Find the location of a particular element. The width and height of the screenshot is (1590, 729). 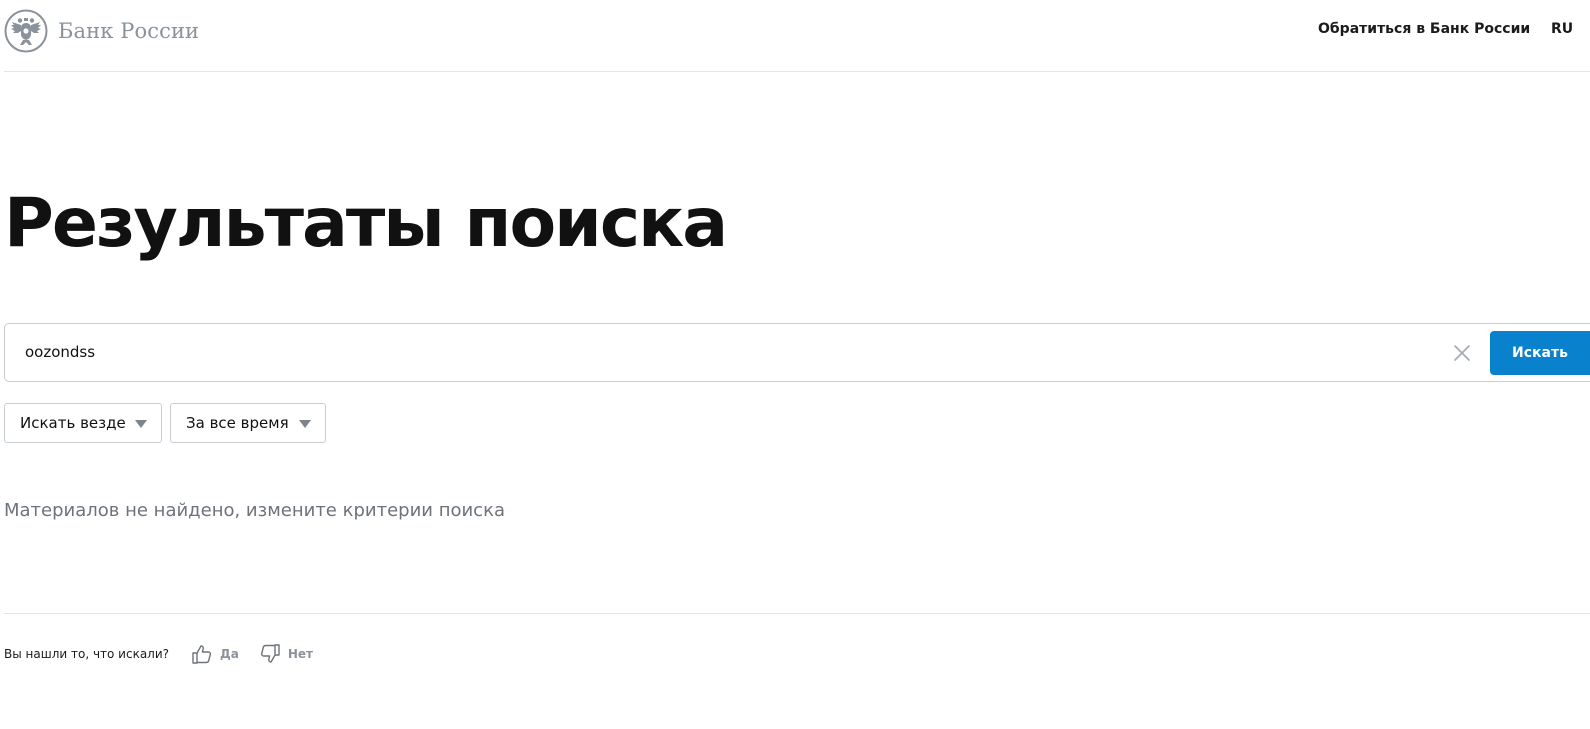

feedback-no-label: Нет is located at coordinates (300, 654).